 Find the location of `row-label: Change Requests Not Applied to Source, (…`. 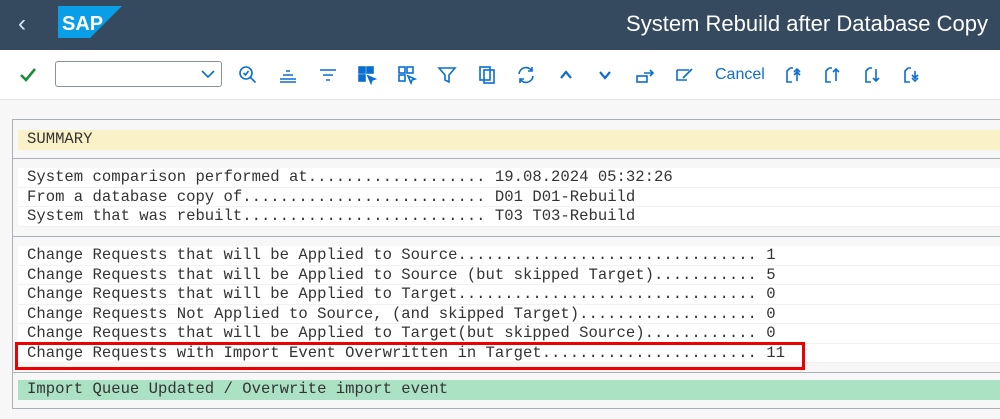

row-label: Change Requests Not Applied to Source, (… is located at coordinates (303, 313).